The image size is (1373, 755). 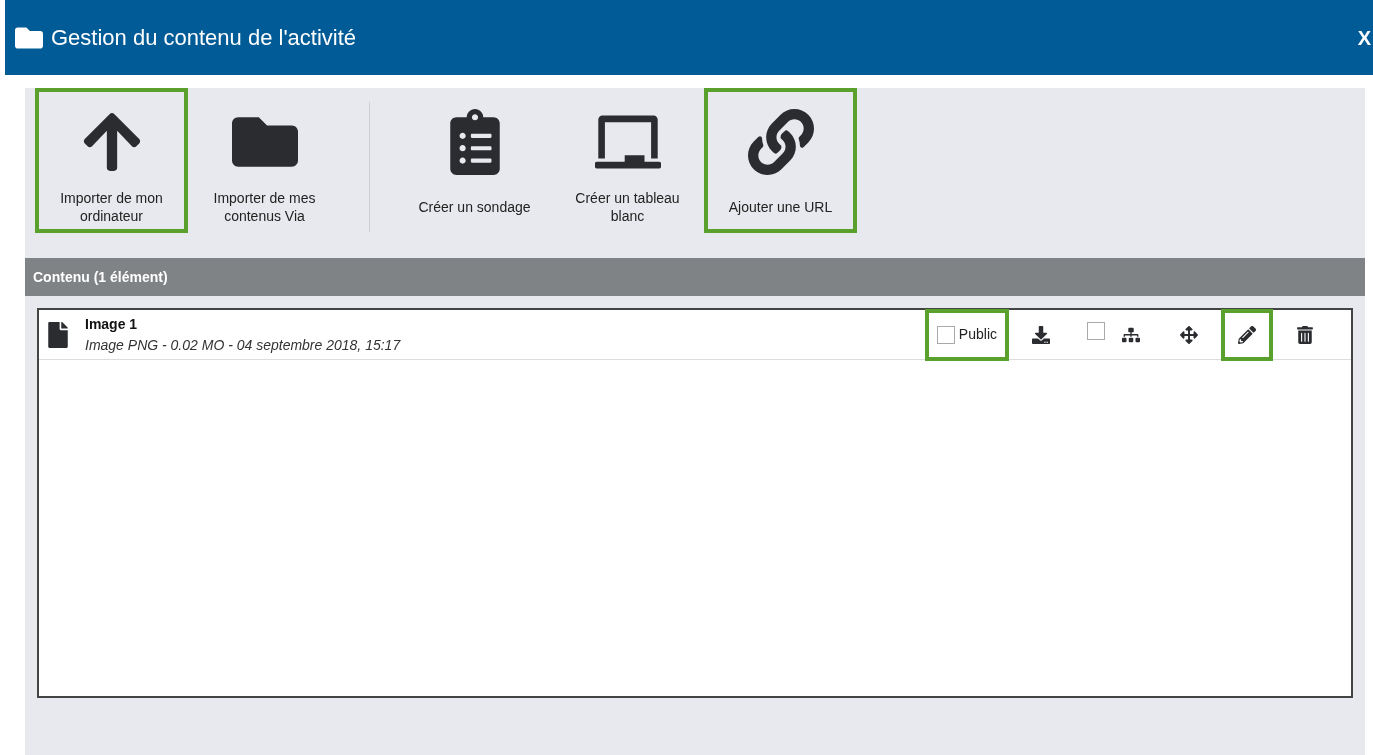 What do you see at coordinates (1189, 334) in the screenshot?
I see `move-icon` at bounding box center [1189, 334].